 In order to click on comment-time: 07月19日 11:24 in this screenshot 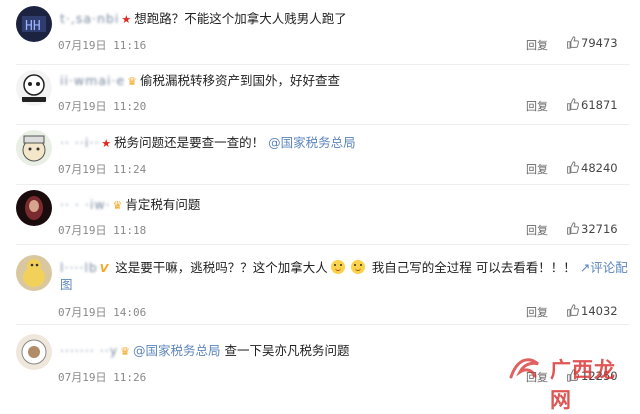, I will do `click(102, 169)`.